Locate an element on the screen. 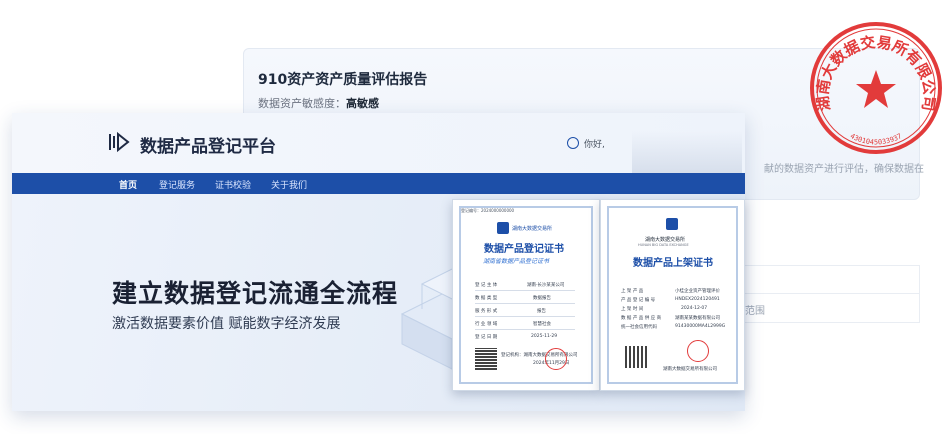 The width and height of the screenshot is (952, 434). star-icon is located at coordinates (876, 89).